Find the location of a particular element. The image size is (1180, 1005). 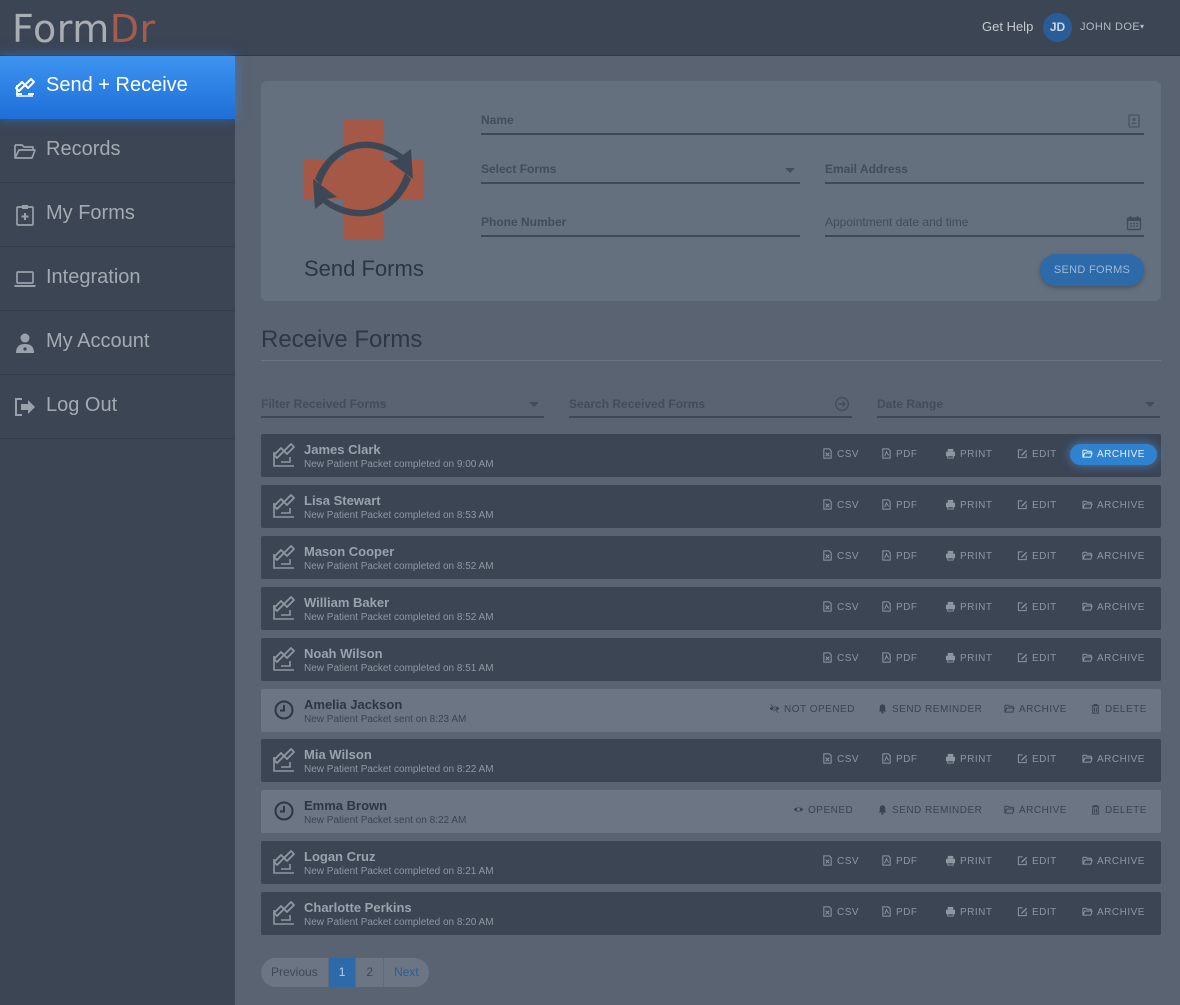

select-forms-dropdown: Select Forms is located at coordinates (640, 173).